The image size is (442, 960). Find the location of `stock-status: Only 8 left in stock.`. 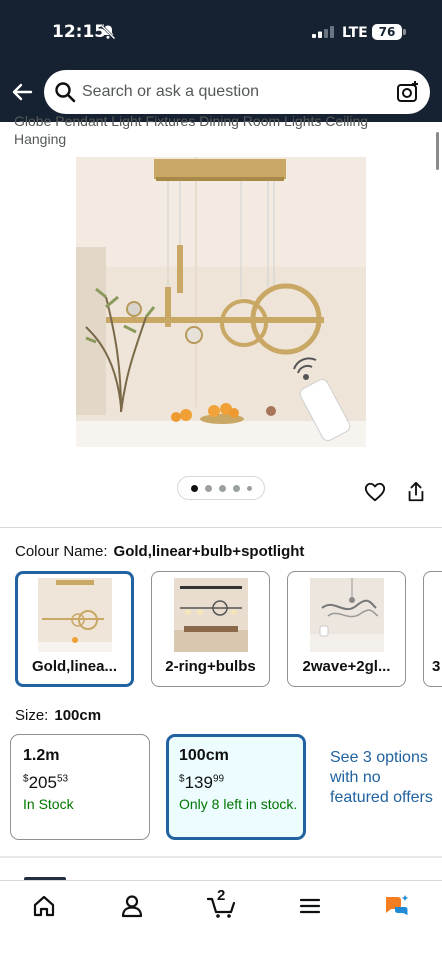

stock-status: Only 8 left in stock. is located at coordinates (238, 804).